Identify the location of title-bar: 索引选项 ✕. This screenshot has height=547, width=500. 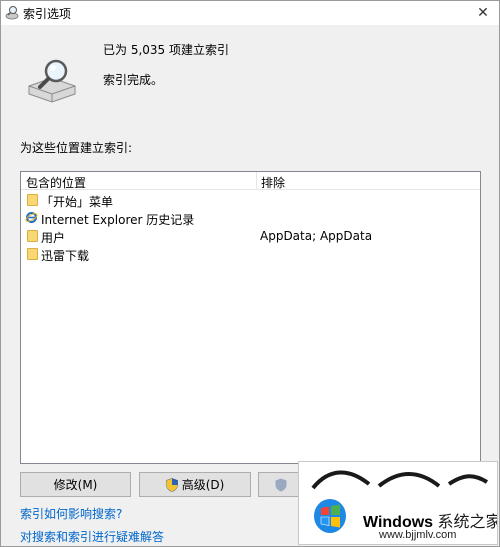
(250, 13).